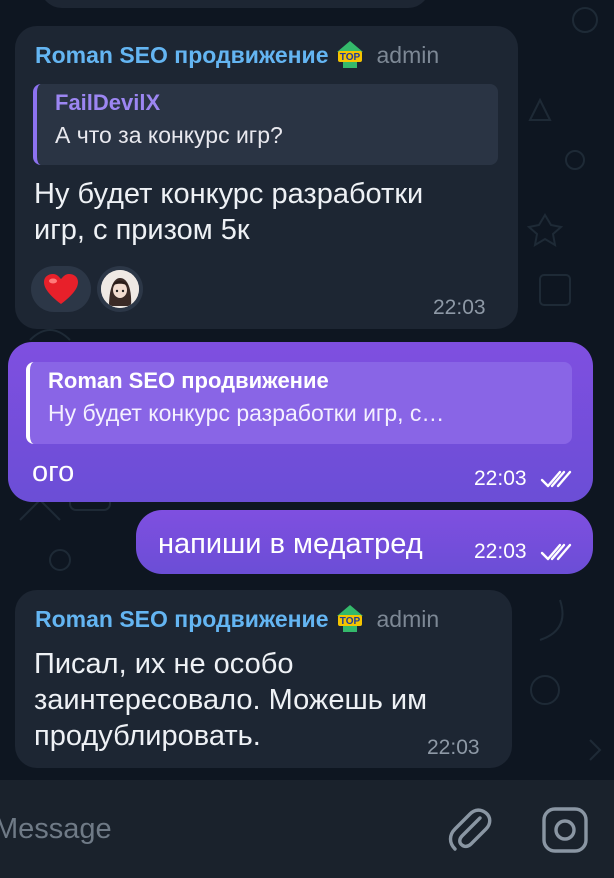 This screenshot has width=614, height=878. I want to click on message-input: Message, so click(56, 829).